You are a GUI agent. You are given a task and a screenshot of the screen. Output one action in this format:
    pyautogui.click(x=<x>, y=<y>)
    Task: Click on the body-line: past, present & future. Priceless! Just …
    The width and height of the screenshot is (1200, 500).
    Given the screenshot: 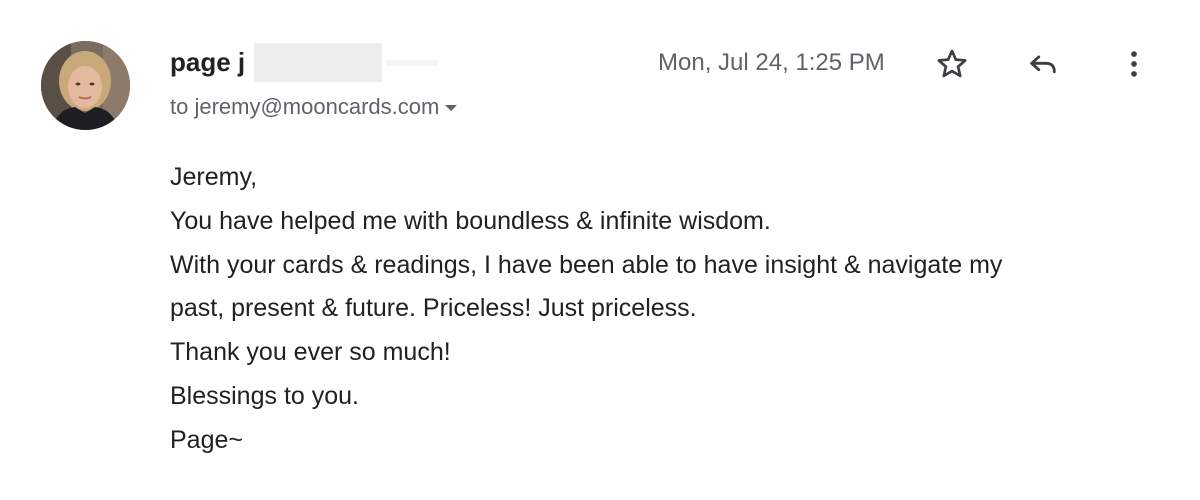 What is the action you would take?
    pyautogui.click(x=433, y=308)
    